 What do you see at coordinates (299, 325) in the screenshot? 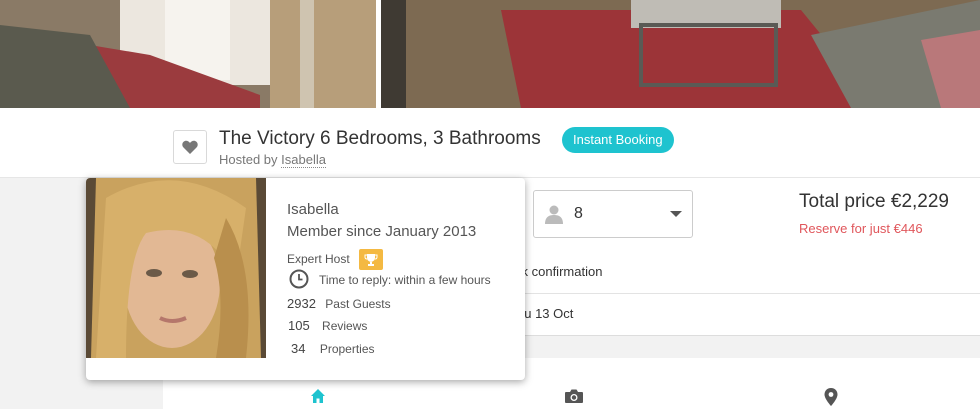
I see `reviews-count: 105` at bounding box center [299, 325].